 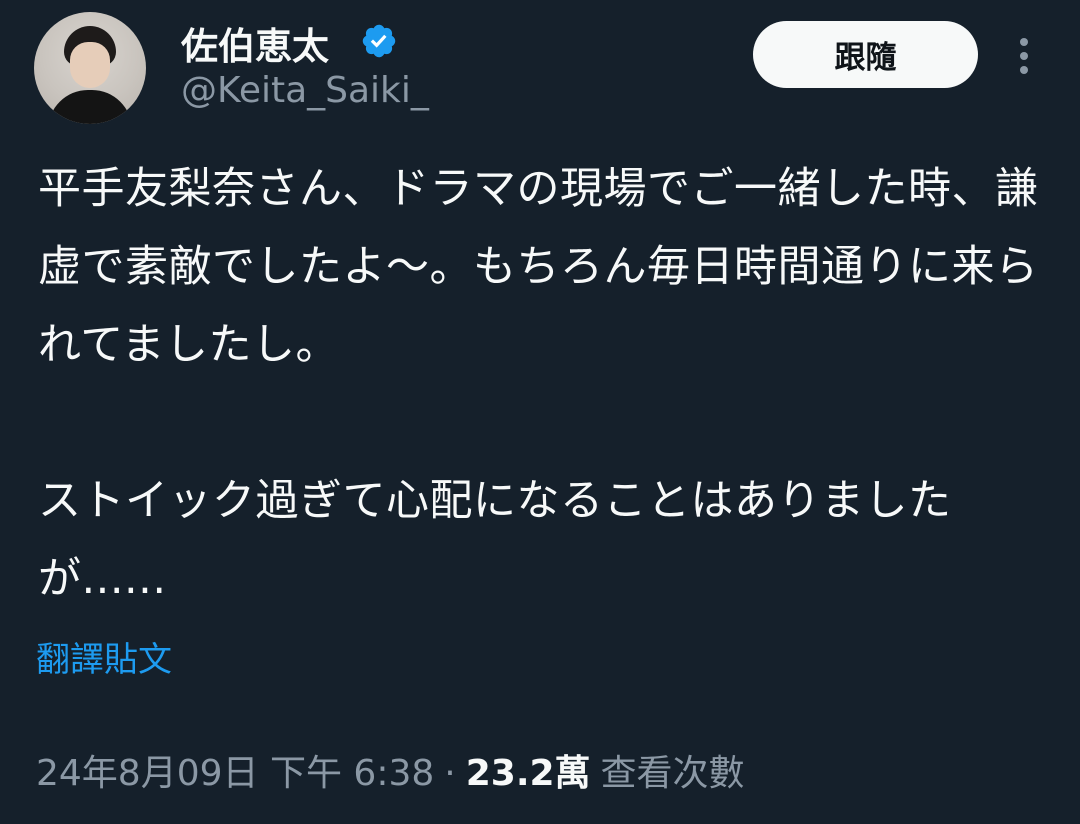 What do you see at coordinates (235, 770) in the screenshot?
I see `timestamp: 24年8月09日 下午 6:38` at bounding box center [235, 770].